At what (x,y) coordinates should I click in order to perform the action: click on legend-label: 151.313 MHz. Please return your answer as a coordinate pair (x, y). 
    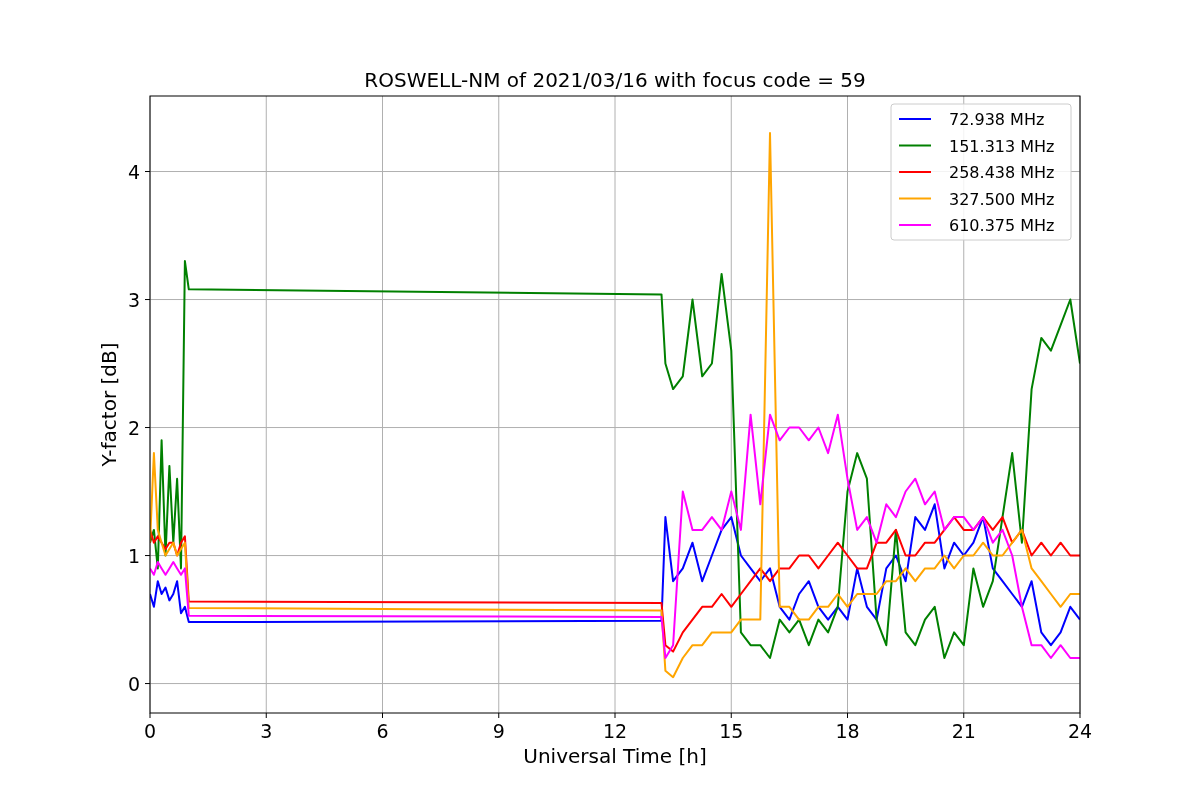
    Looking at the image, I should click on (1002, 146).